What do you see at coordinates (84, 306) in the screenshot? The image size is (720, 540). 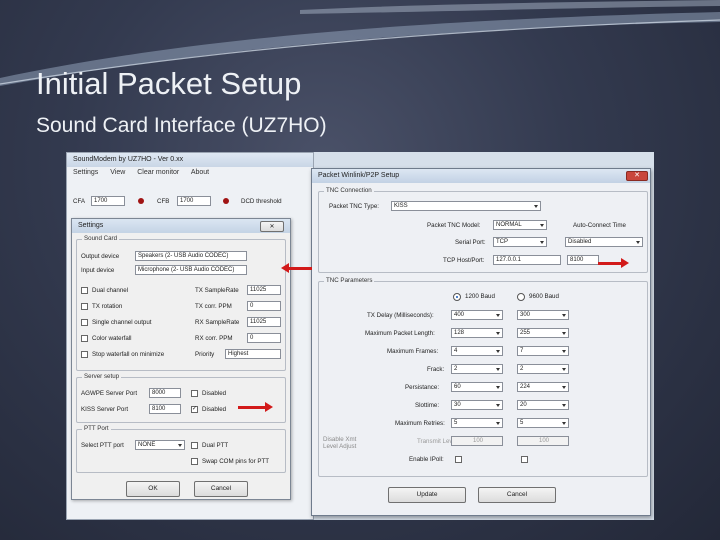 I see `tx-rotation-checkbox` at bounding box center [84, 306].